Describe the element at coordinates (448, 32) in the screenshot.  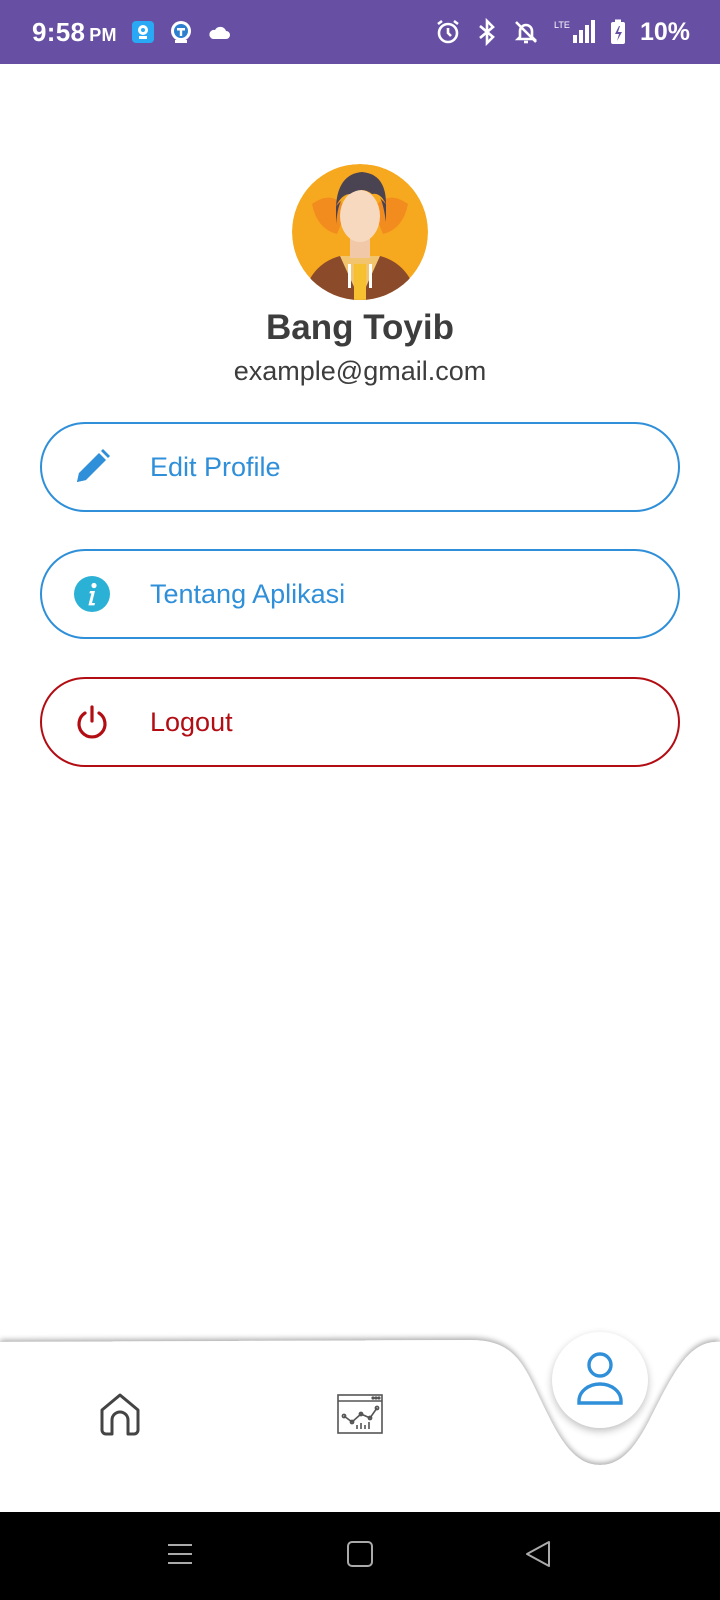
I see `alarm-icon` at that location.